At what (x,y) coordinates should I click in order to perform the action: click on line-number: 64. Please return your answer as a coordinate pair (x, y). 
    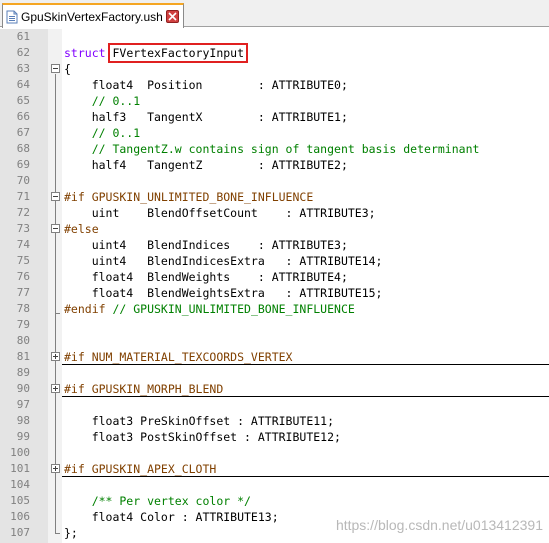
    Looking at the image, I should click on (23, 84).